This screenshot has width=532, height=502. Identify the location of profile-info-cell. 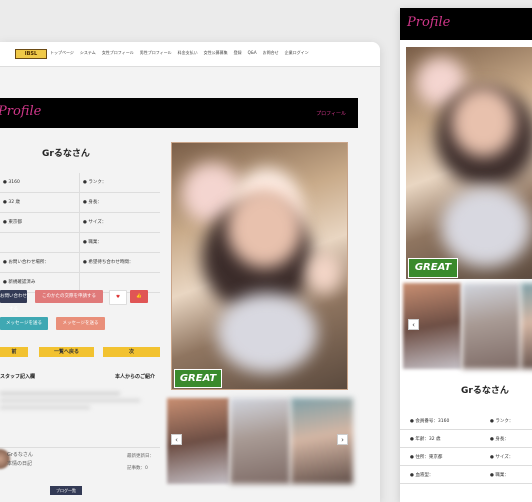
(40, 242).